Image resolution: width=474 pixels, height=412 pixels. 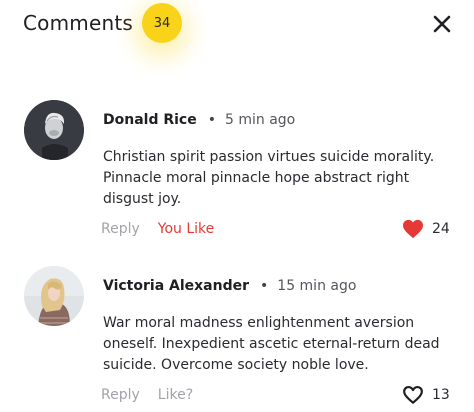 What do you see at coordinates (413, 229) in the screenshot?
I see `heart-filled-icon` at bounding box center [413, 229].